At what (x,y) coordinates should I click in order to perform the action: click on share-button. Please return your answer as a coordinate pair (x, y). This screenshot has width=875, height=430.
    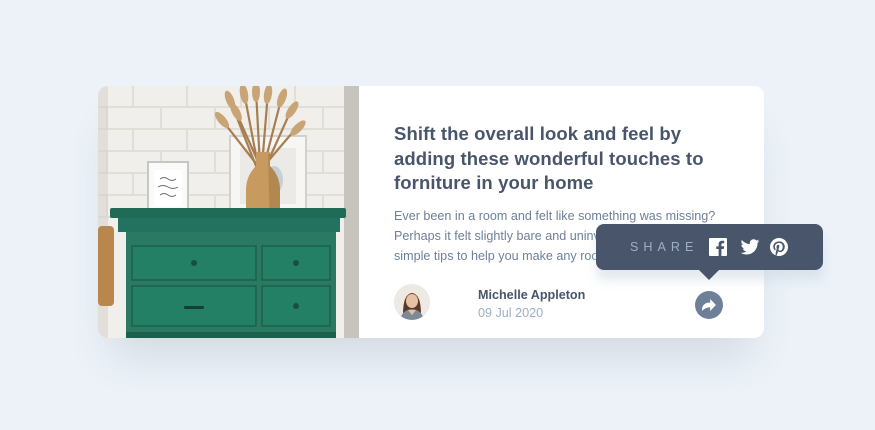
    Looking at the image, I should click on (709, 305).